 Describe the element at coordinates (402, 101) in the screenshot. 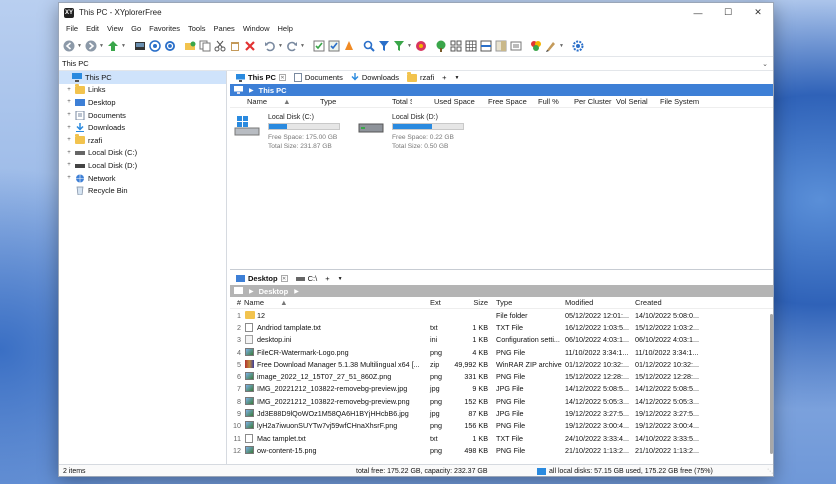

I see `column-total-size: Total Size` at that location.